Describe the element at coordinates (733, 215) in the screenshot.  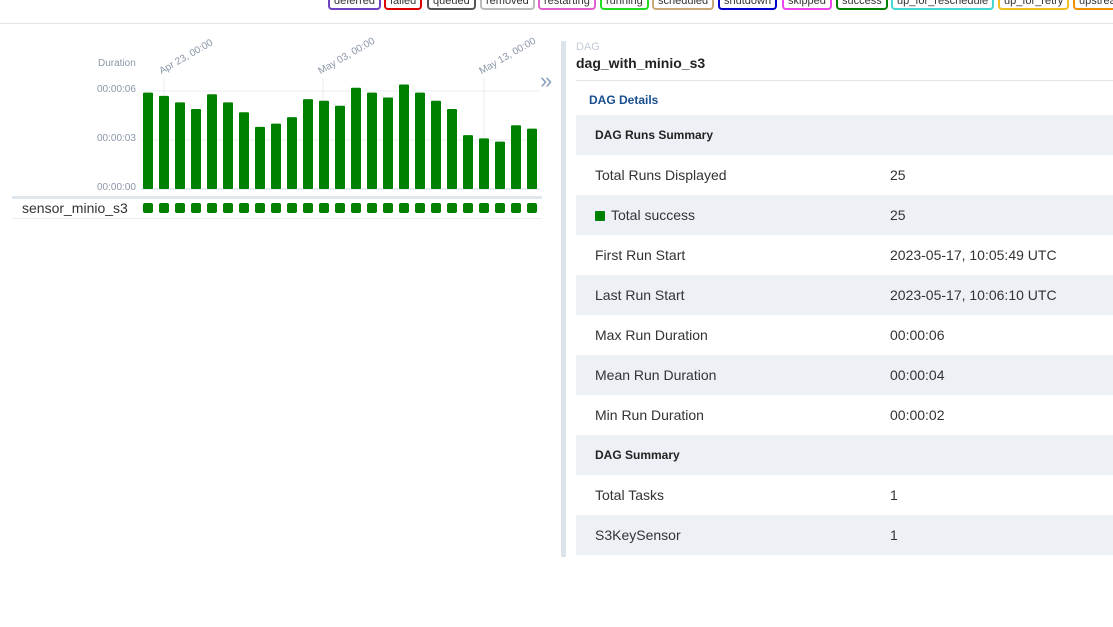
I see `row-key: Total success` at that location.